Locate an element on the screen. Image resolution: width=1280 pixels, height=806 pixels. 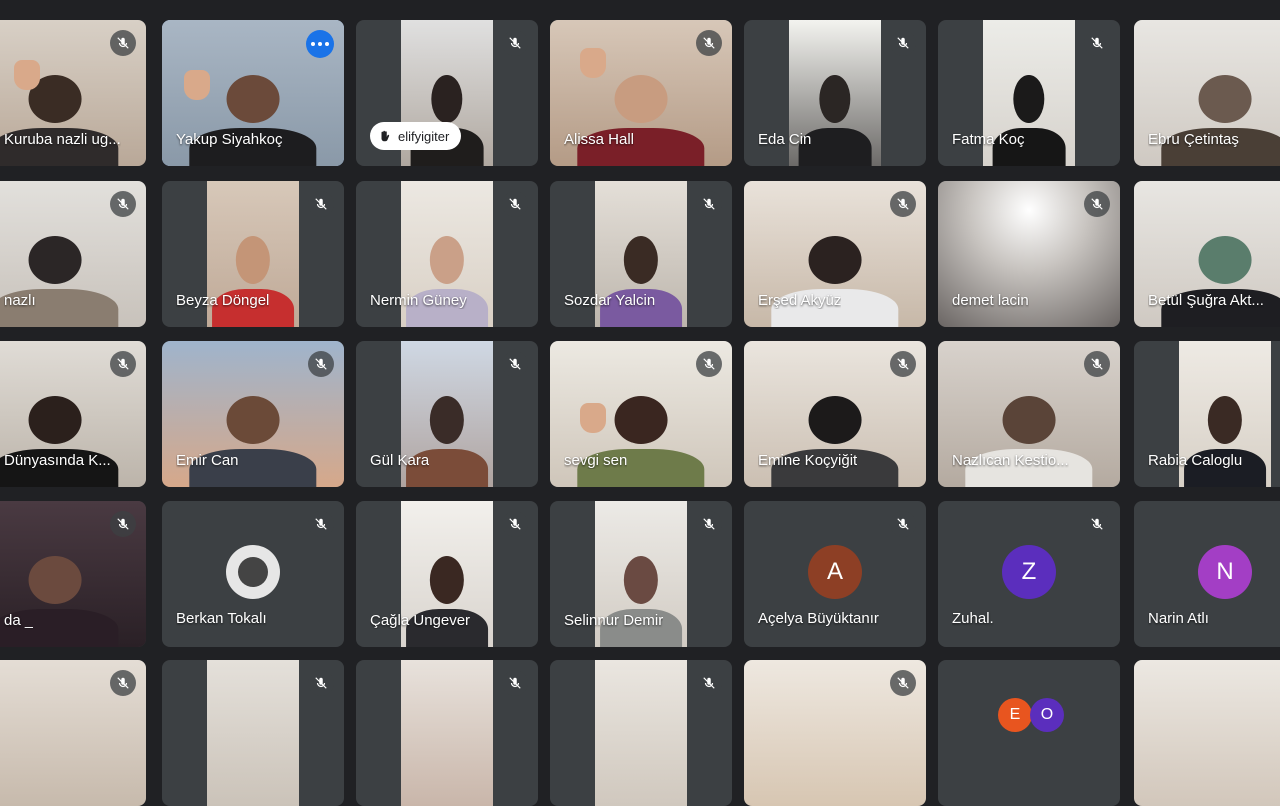
participant-name: Eda Cin is located at coordinates (785, 139).